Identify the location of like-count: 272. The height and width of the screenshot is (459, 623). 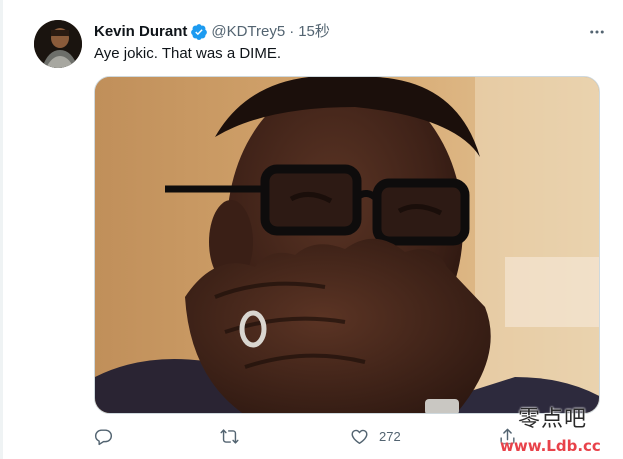
(390, 436).